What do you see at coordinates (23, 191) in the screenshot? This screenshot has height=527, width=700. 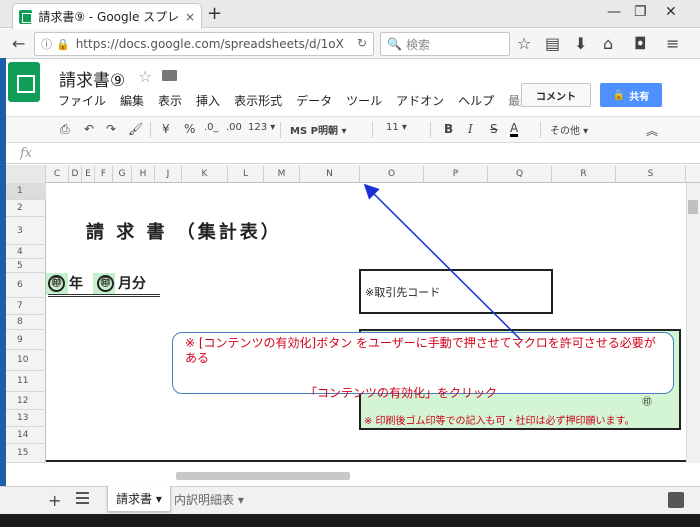 I see `row-header: 1` at bounding box center [23, 191].